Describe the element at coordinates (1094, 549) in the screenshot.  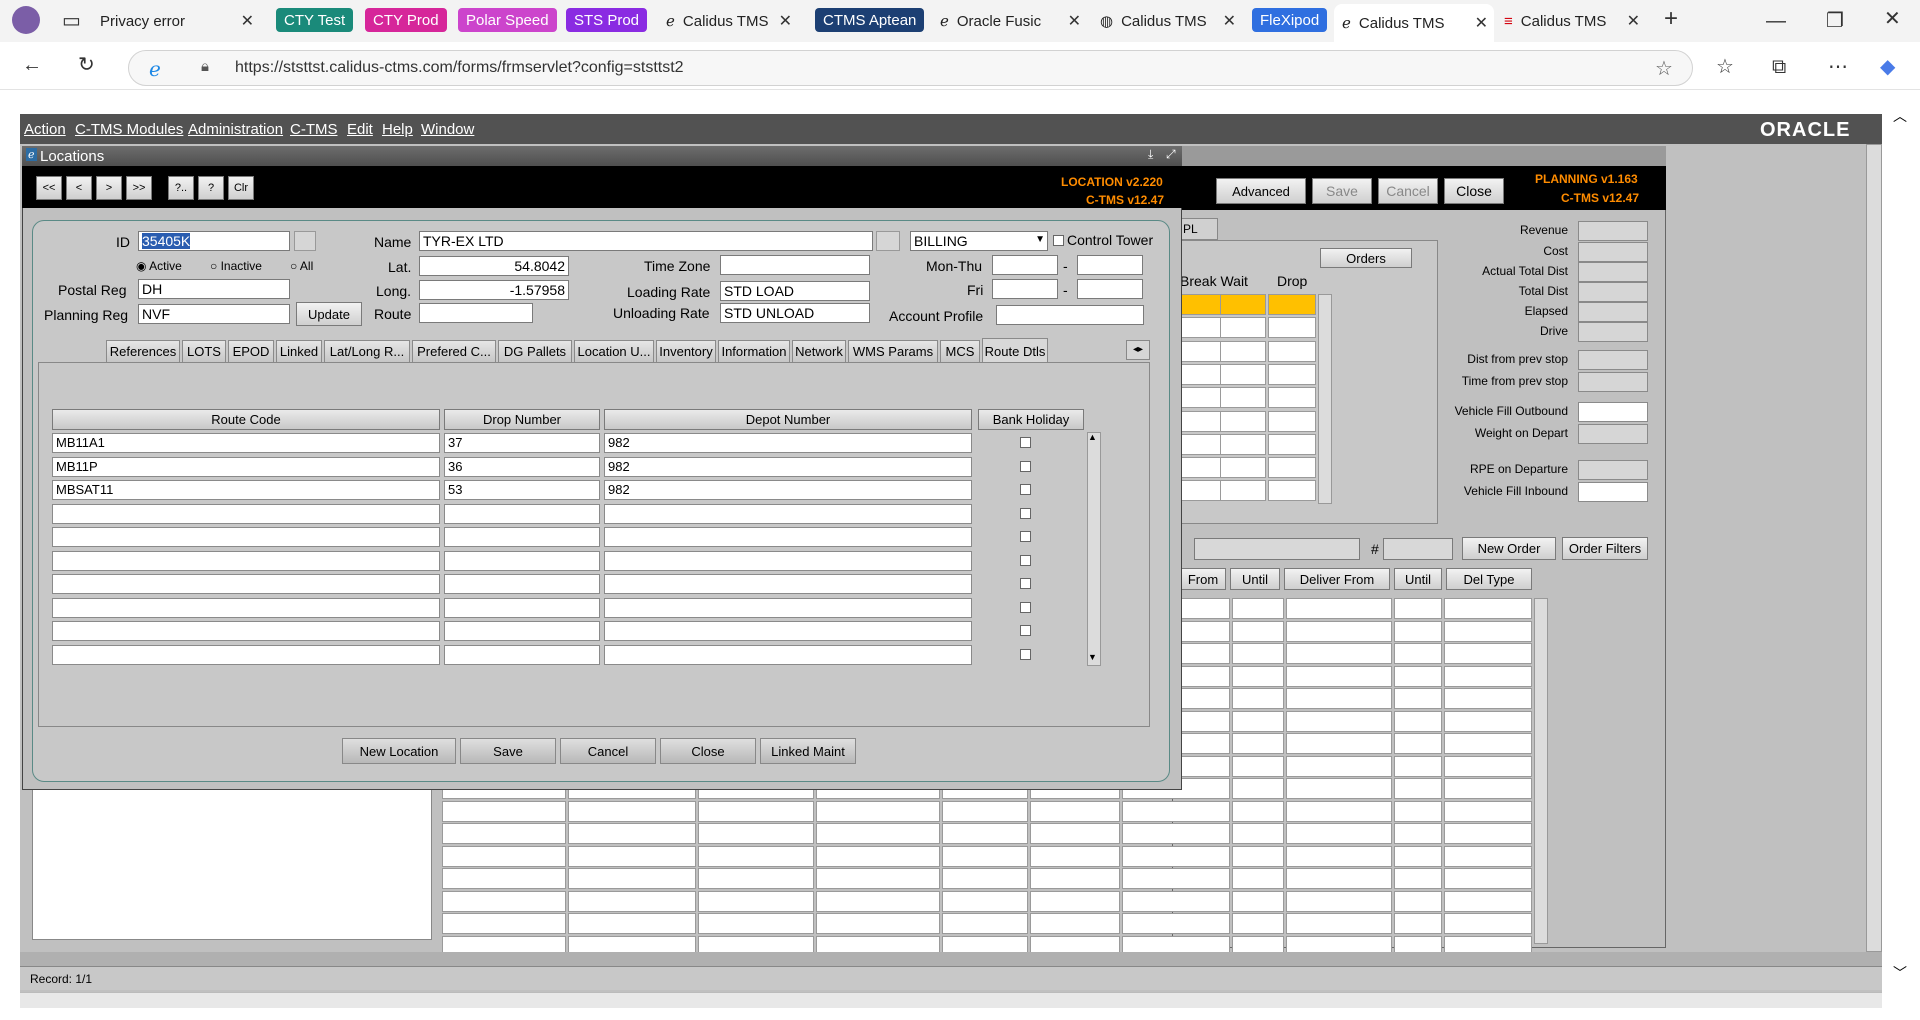
I see `route-table-scrollbar` at that location.